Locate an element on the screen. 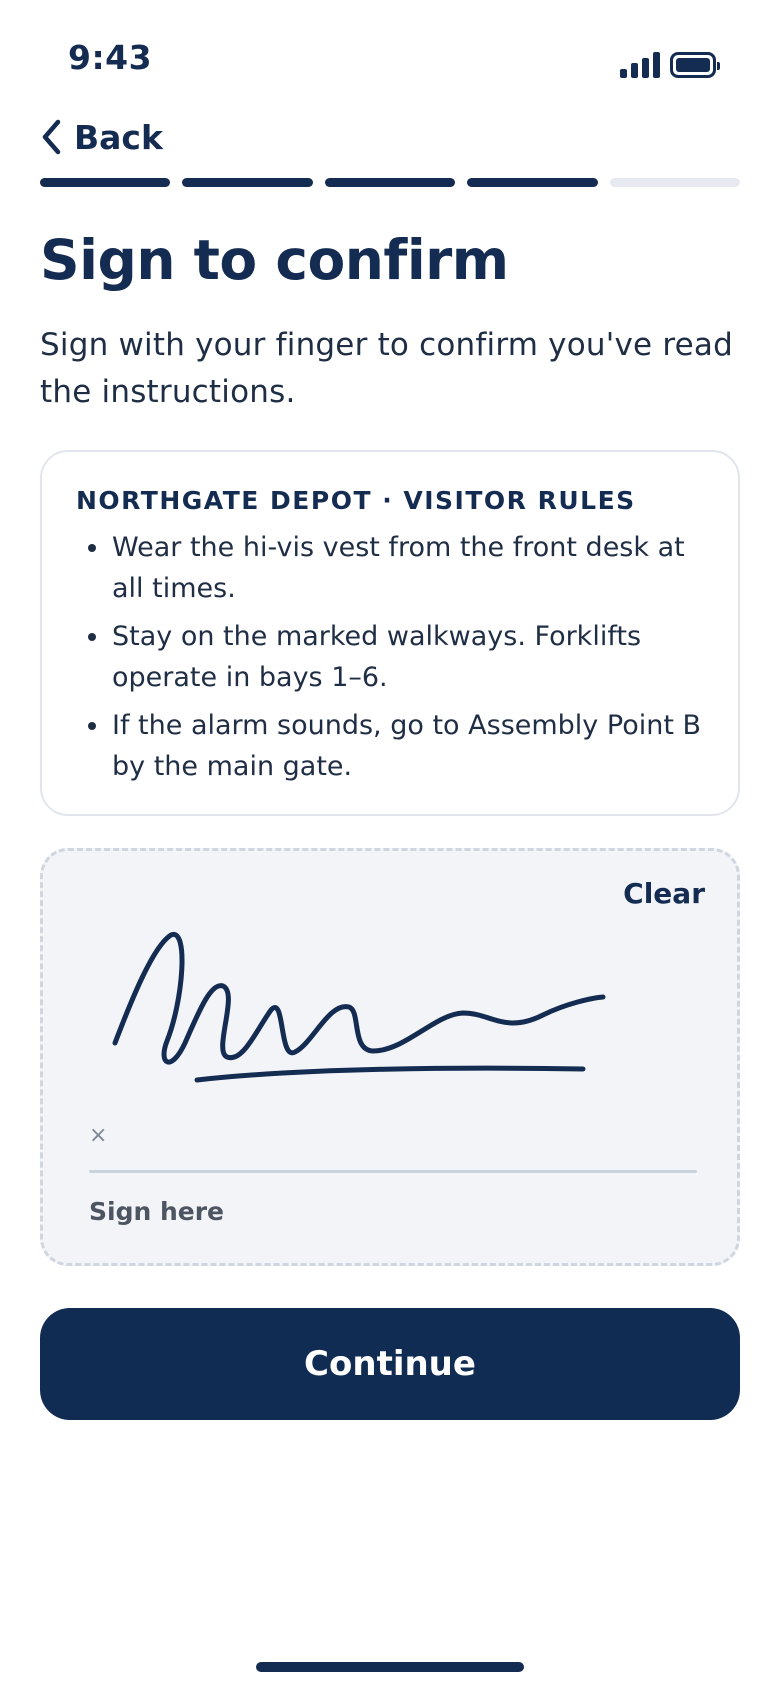 Image resolution: width=780 pixels, height=1688 pixels. status-icons is located at coordinates (670, 65).